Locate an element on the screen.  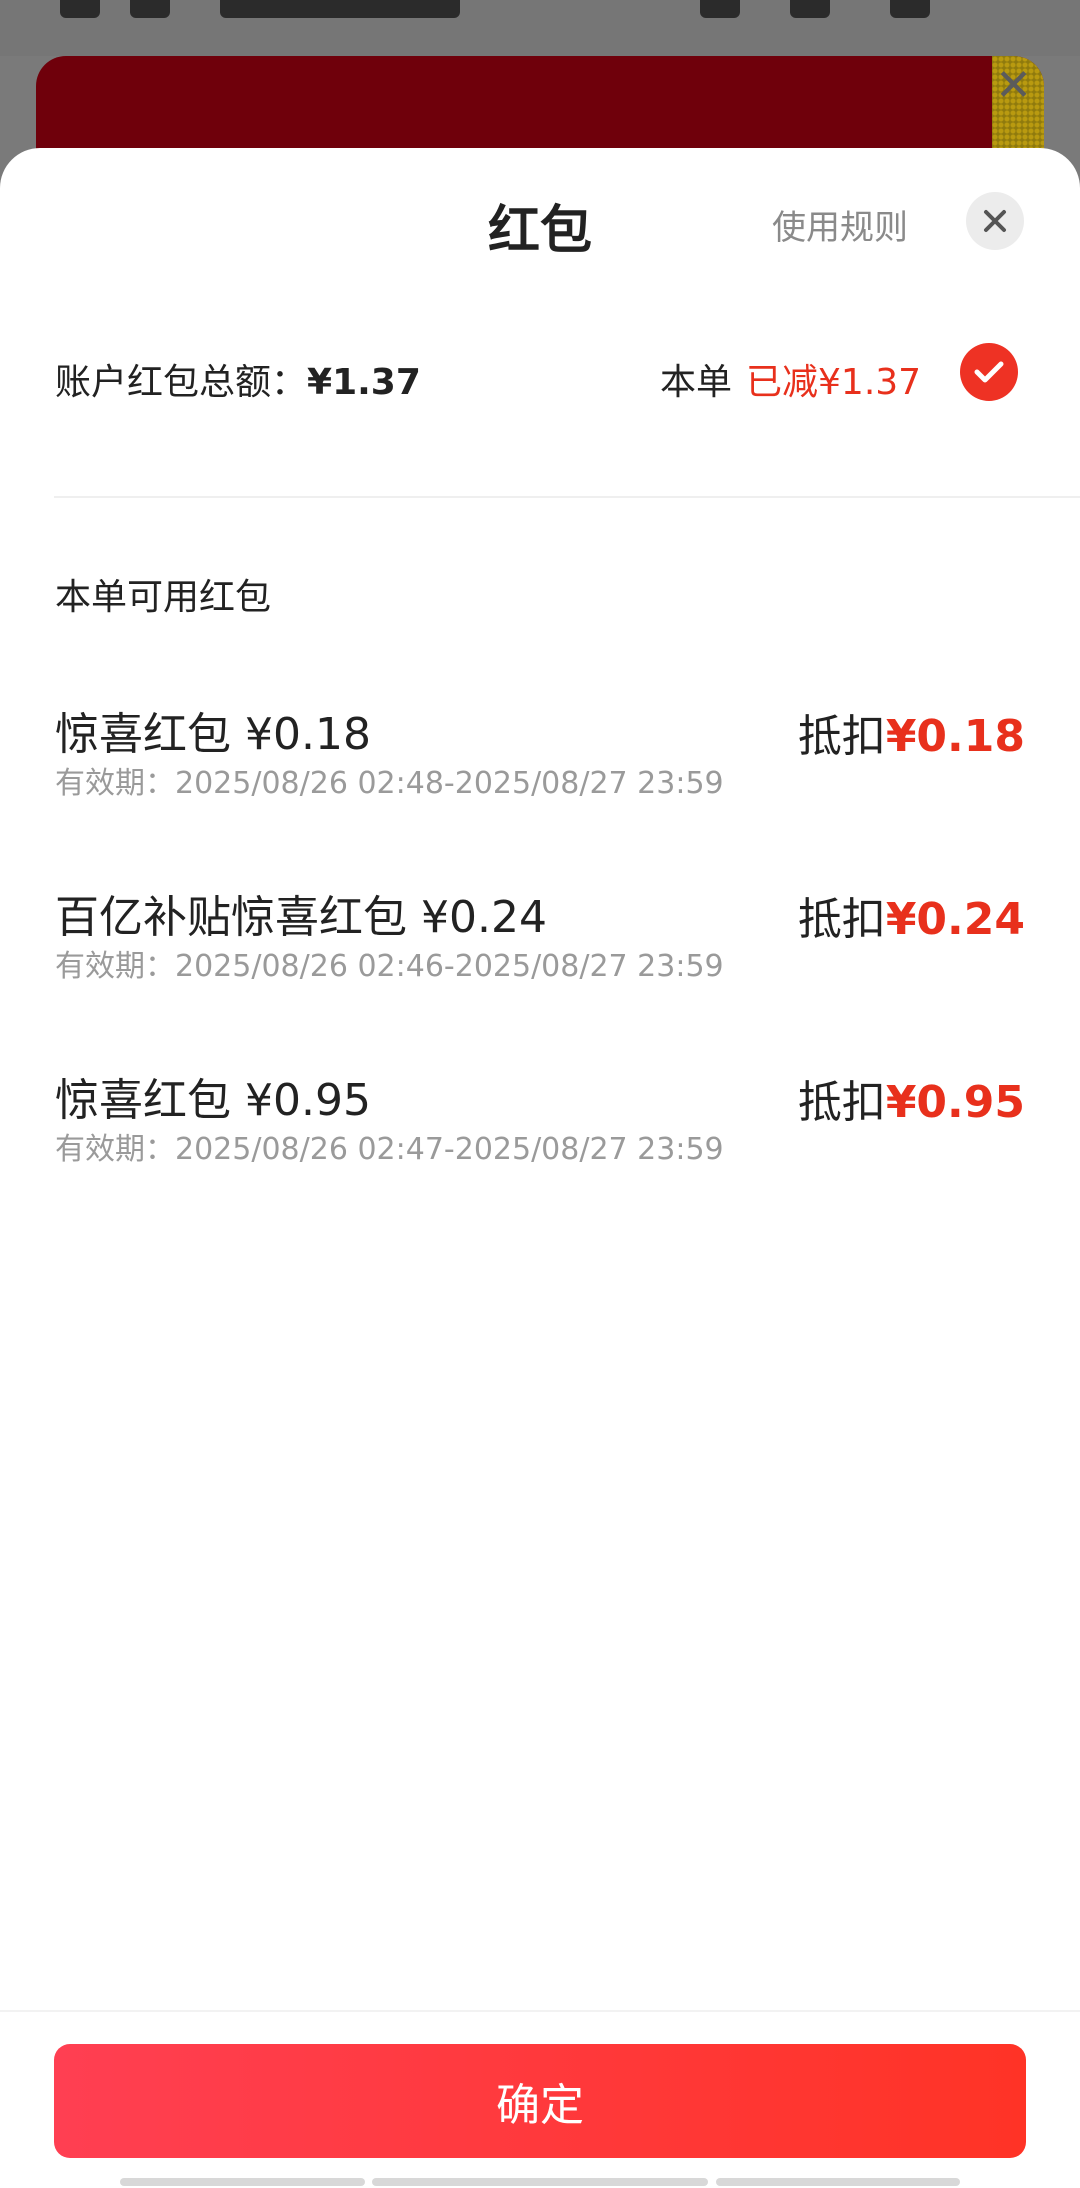
deduct-amount: ¥0.24 is located at coordinates (955, 919).